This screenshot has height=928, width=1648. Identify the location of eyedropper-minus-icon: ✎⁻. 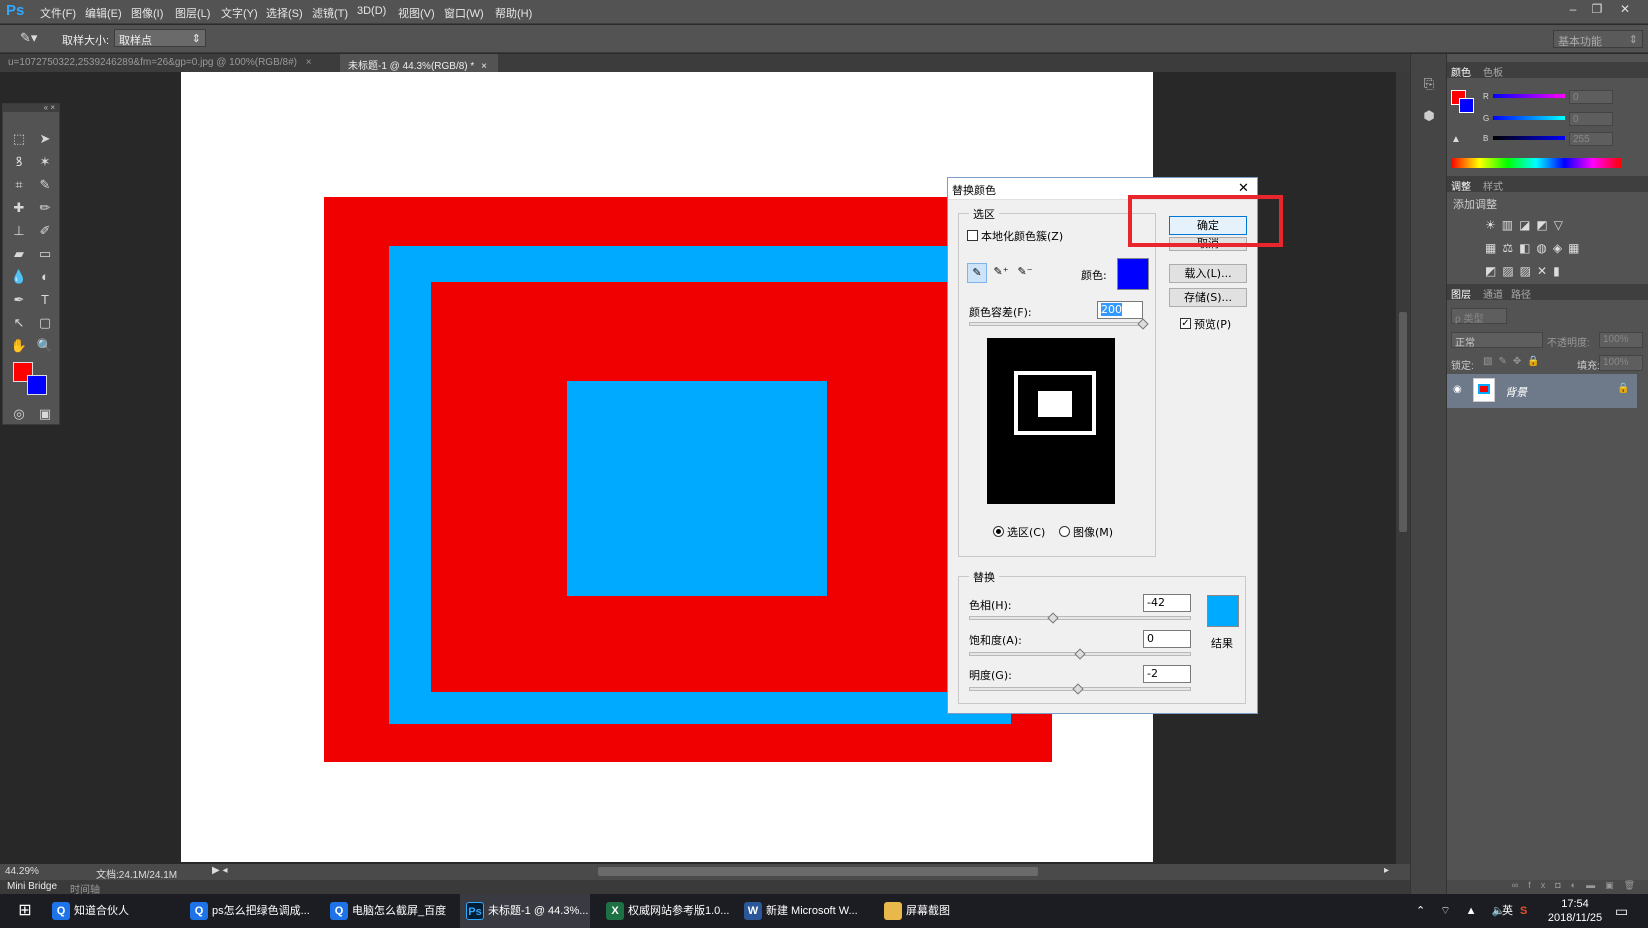
(1025, 273).